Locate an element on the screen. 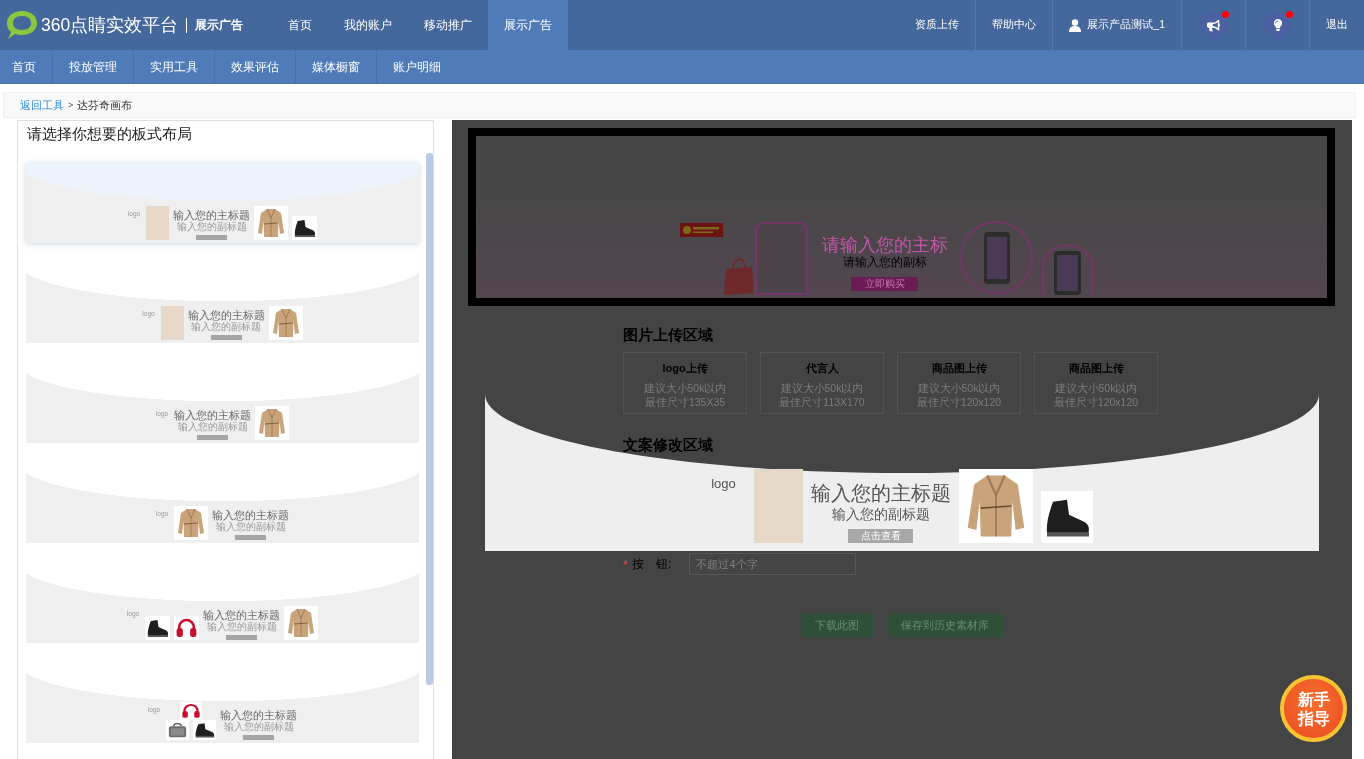 The height and width of the screenshot is (759, 1364). shopping-bag-icon is located at coordinates (738, 275).